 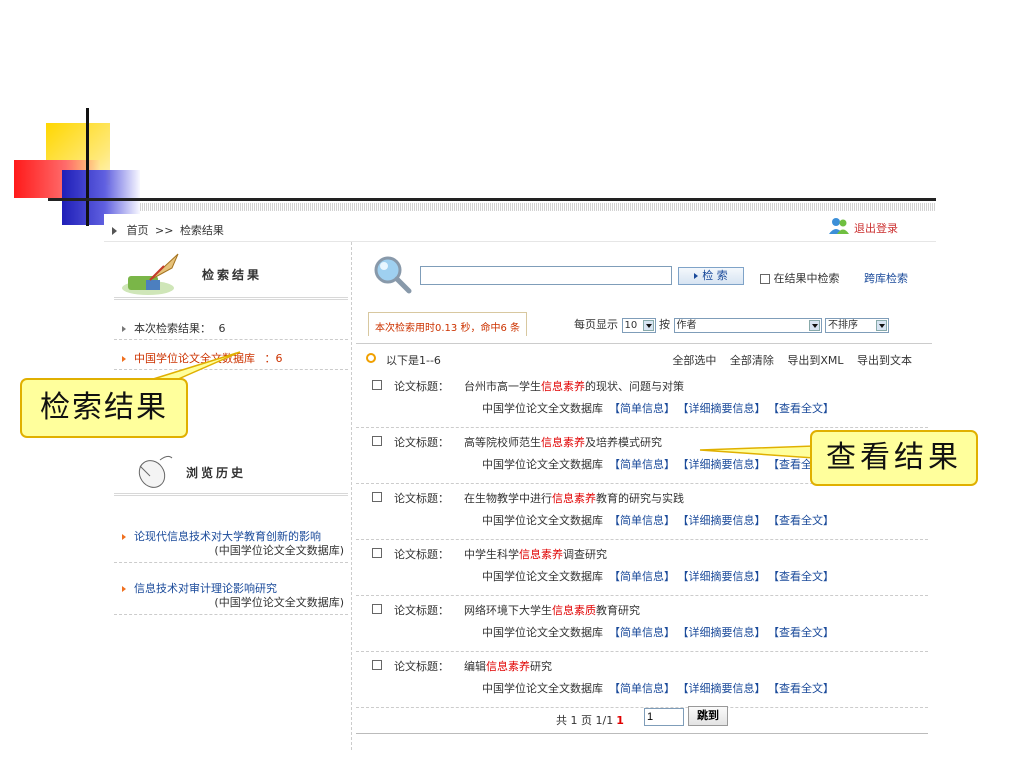 What do you see at coordinates (172, 328) in the screenshot?
I see `sidebar-item-label: 本次检索结果：` at bounding box center [172, 328].